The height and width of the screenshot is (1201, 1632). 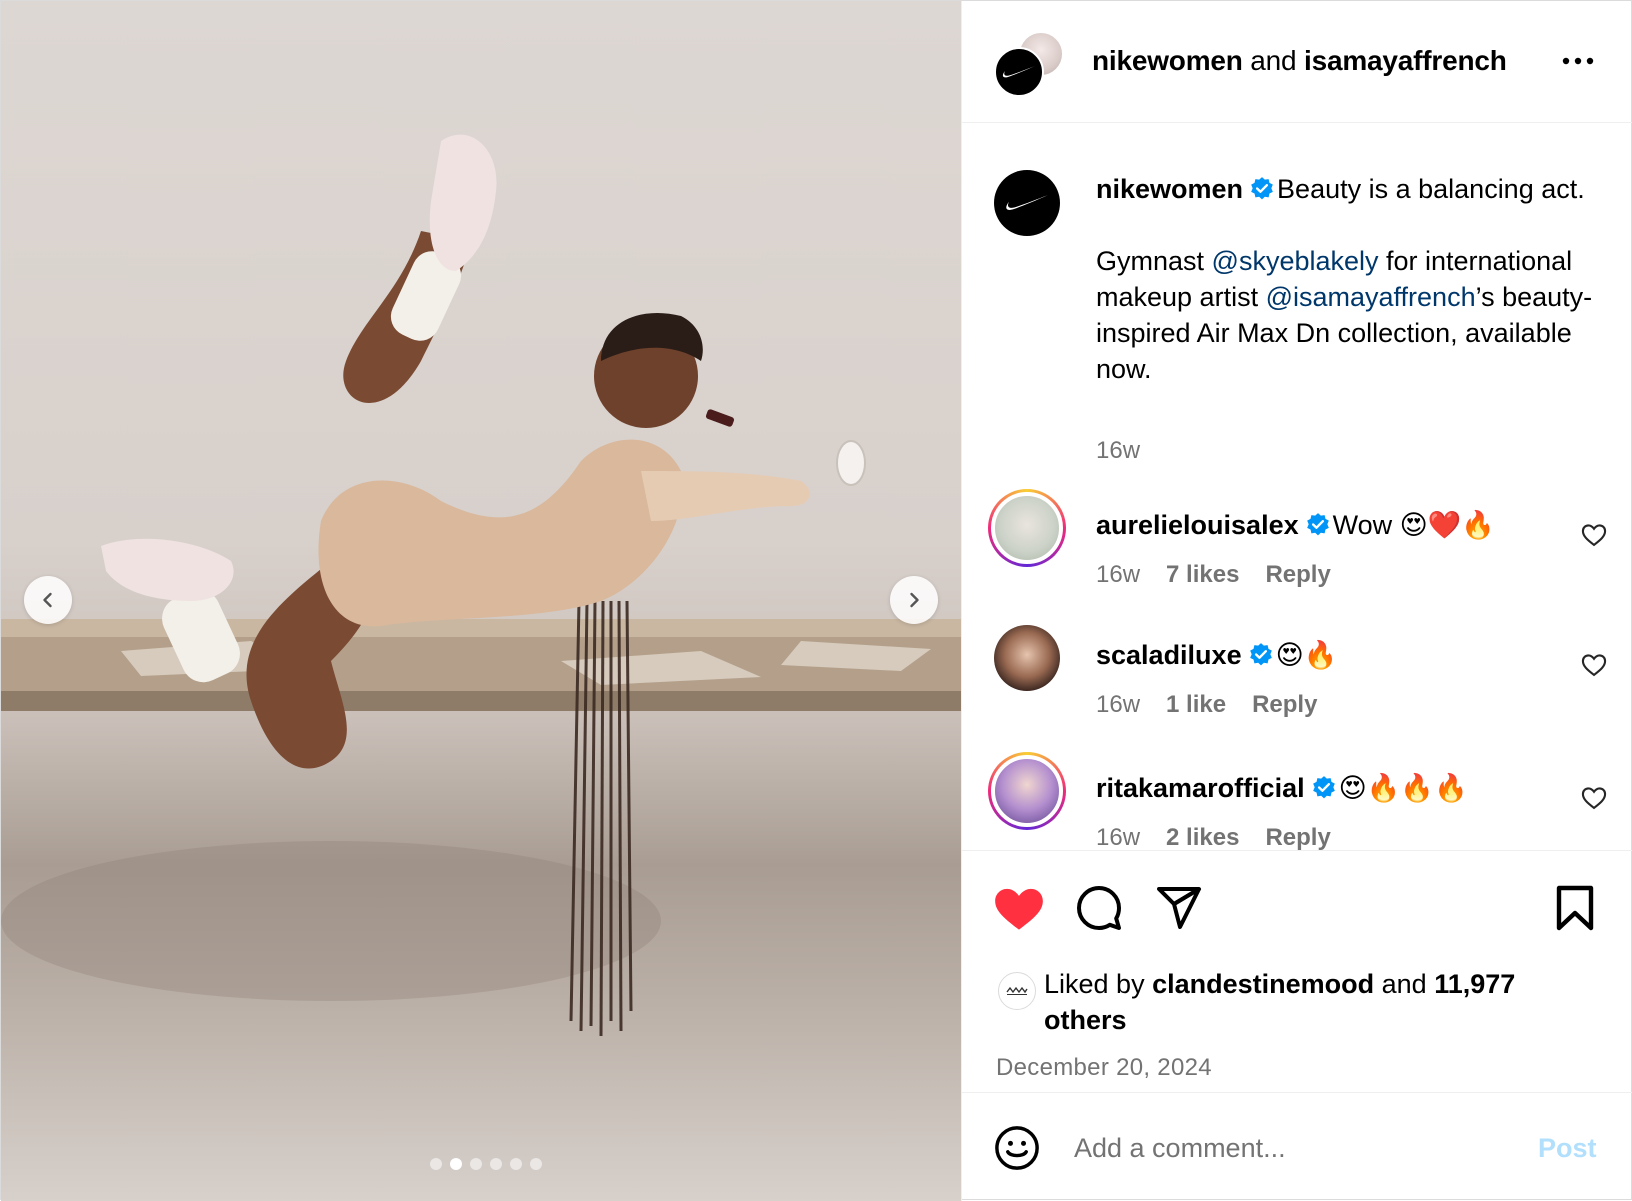 I want to click on collab-avatar-nikewomen, so click(x=1019, y=72).